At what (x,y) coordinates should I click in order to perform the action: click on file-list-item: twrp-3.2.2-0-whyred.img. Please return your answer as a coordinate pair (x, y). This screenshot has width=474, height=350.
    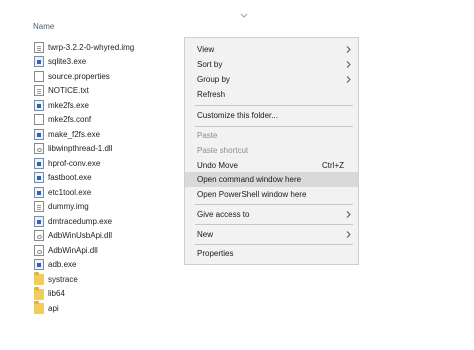
    Looking at the image, I should click on (104, 47).